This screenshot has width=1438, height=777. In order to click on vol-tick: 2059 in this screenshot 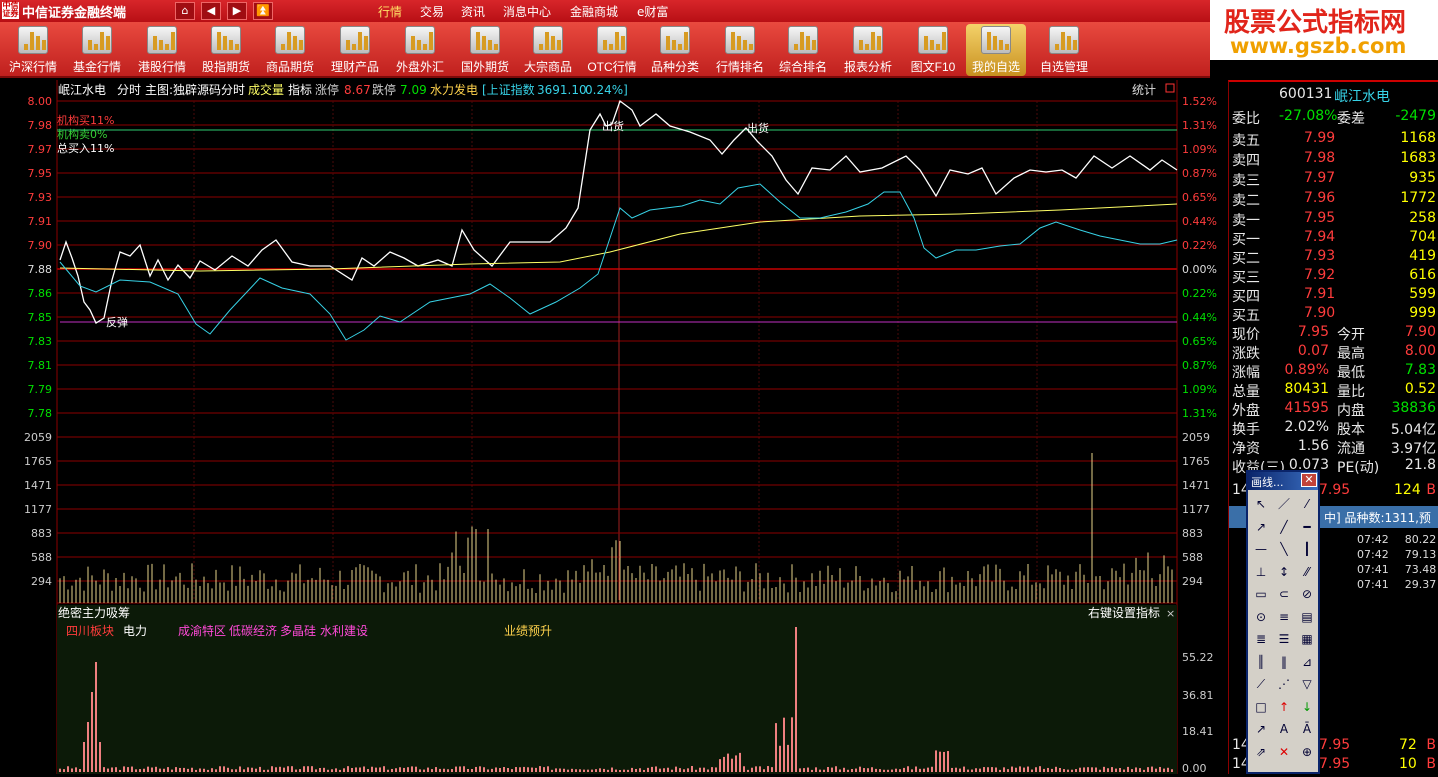, I will do `click(38, 437)`.